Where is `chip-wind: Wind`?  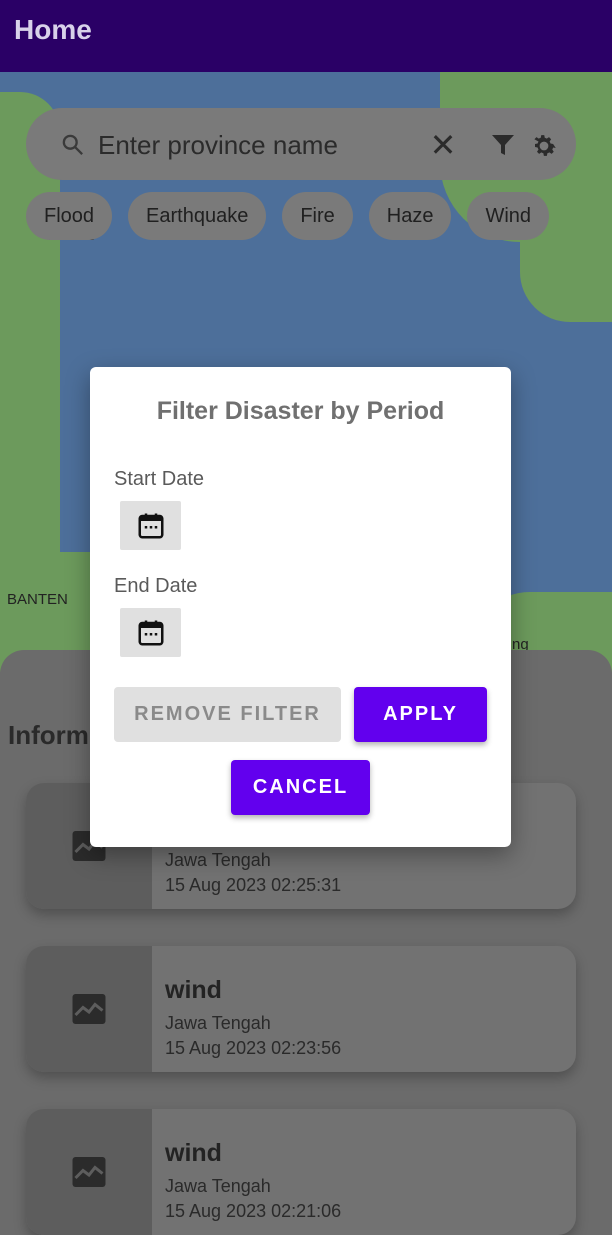
chip-wind: Wind is located at coordinates (508, 216).